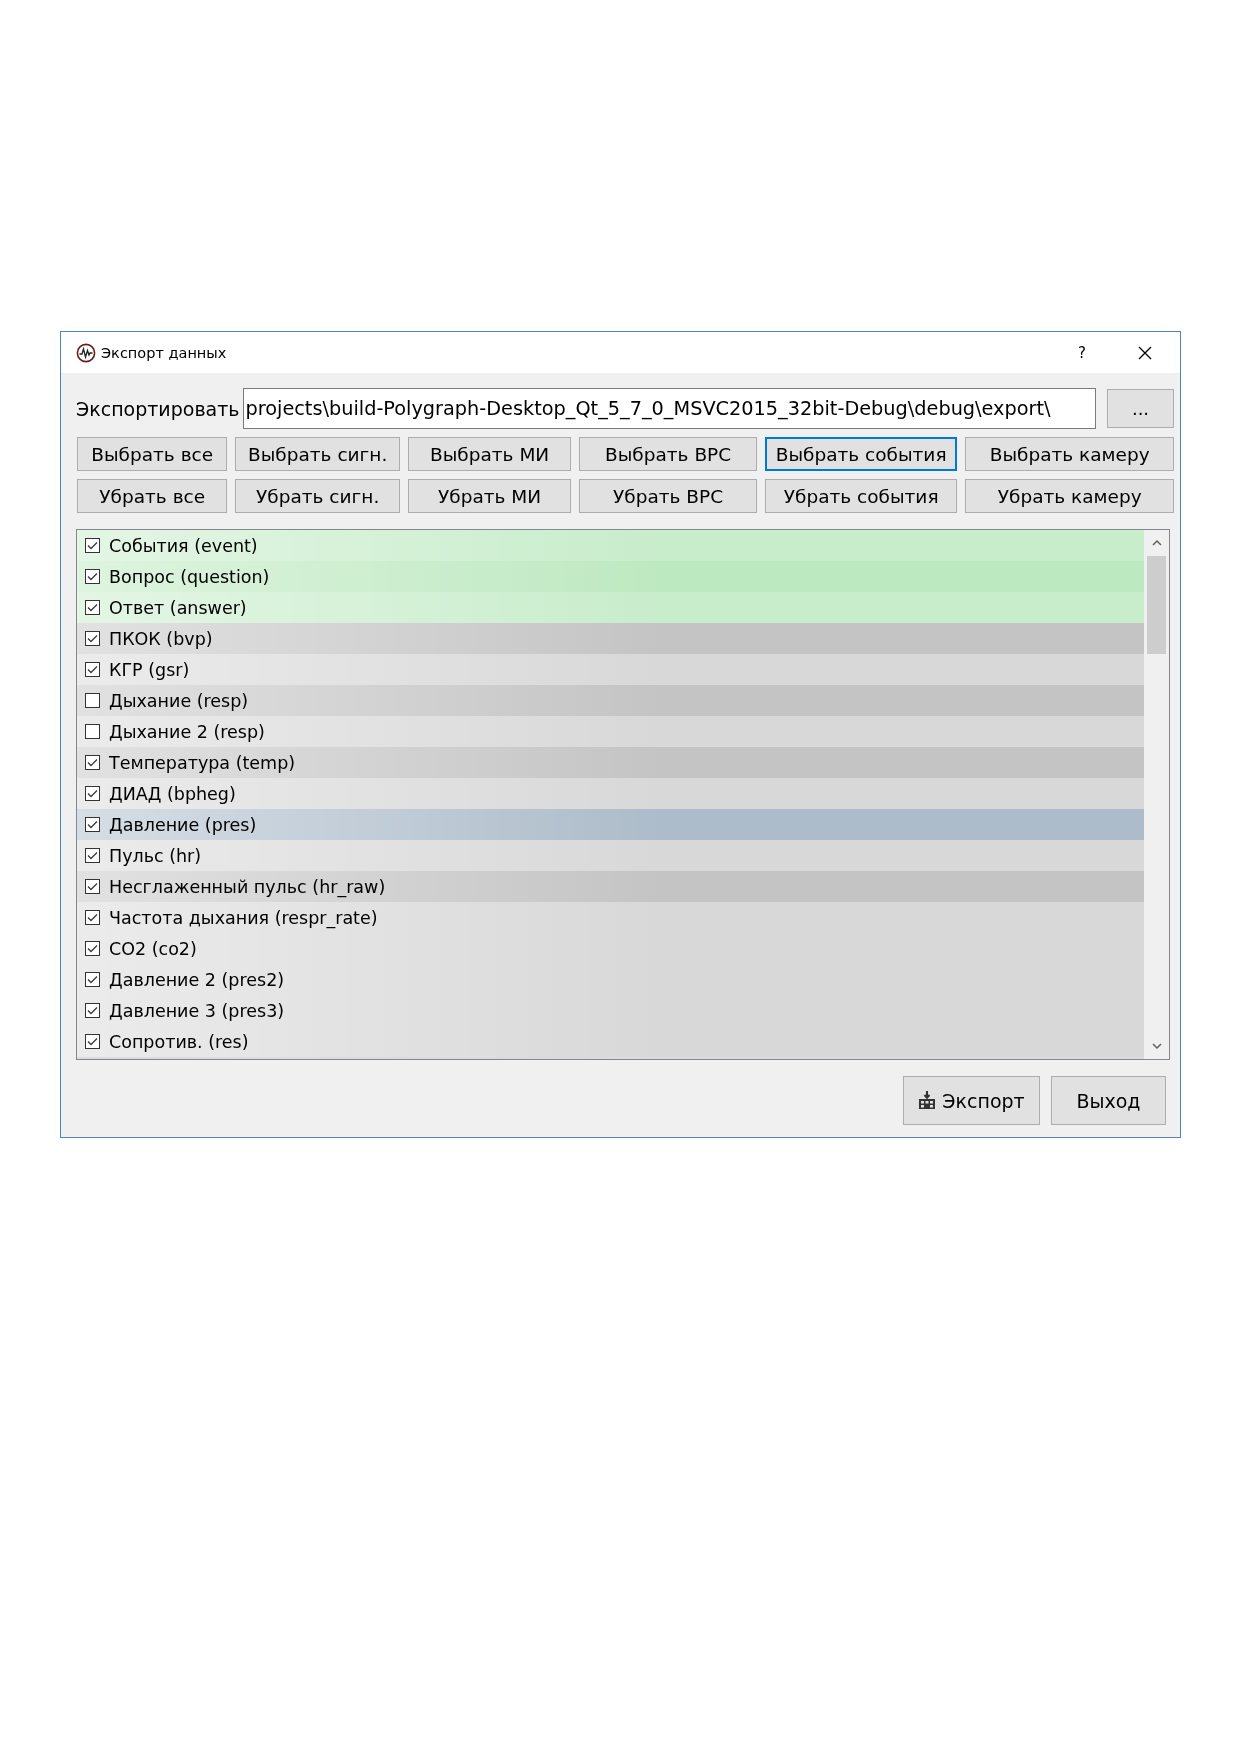  What do you see at coordinates (158, 408) in the screenshot?
I see `export-label: Экспортировать` at bounding box center [158, 408].